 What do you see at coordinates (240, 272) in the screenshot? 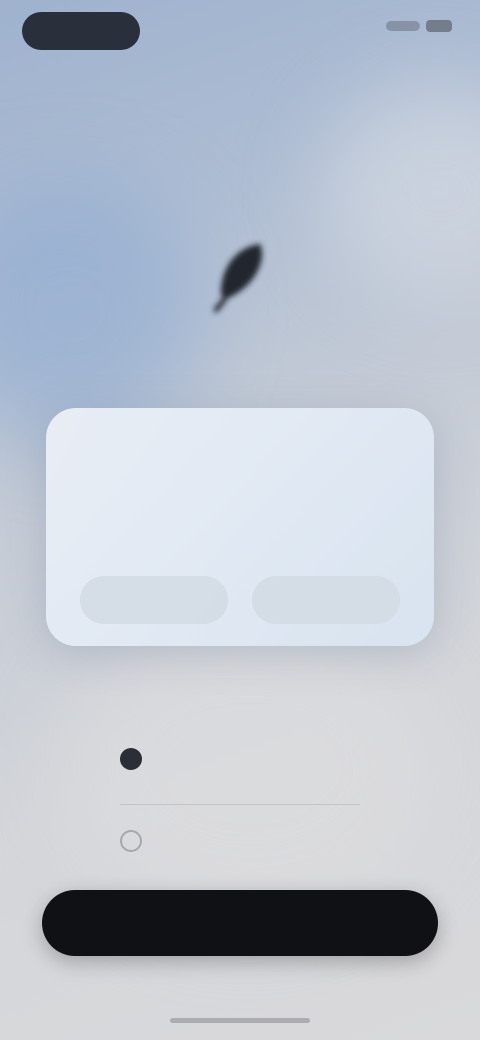
I see `feather-icon` at bounding box center [240, 272].